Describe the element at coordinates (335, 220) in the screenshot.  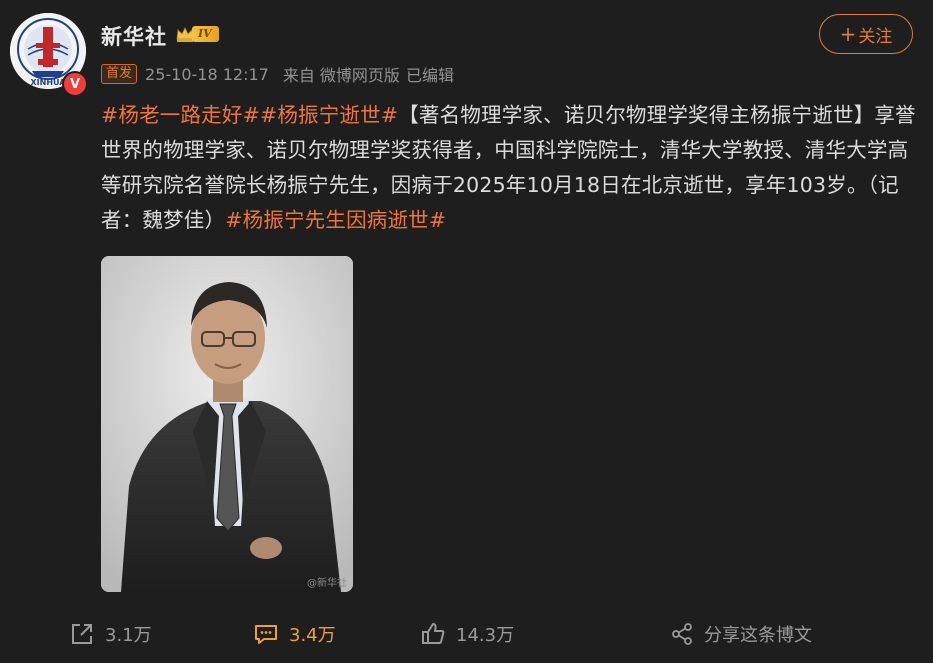
I see `hashtag-link: #杨振宁先生因病逝世#` at that location.